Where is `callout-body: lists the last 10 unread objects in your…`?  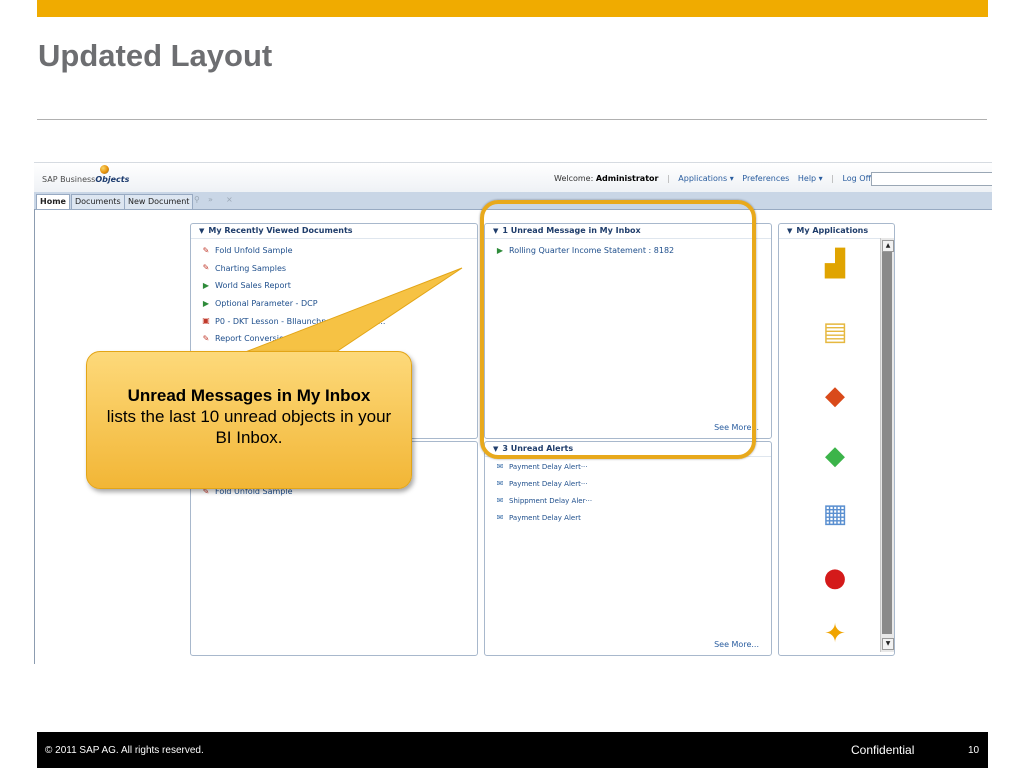
callout-body: lists the last 10 unread objects in your… is located at coordinates (249, 427).